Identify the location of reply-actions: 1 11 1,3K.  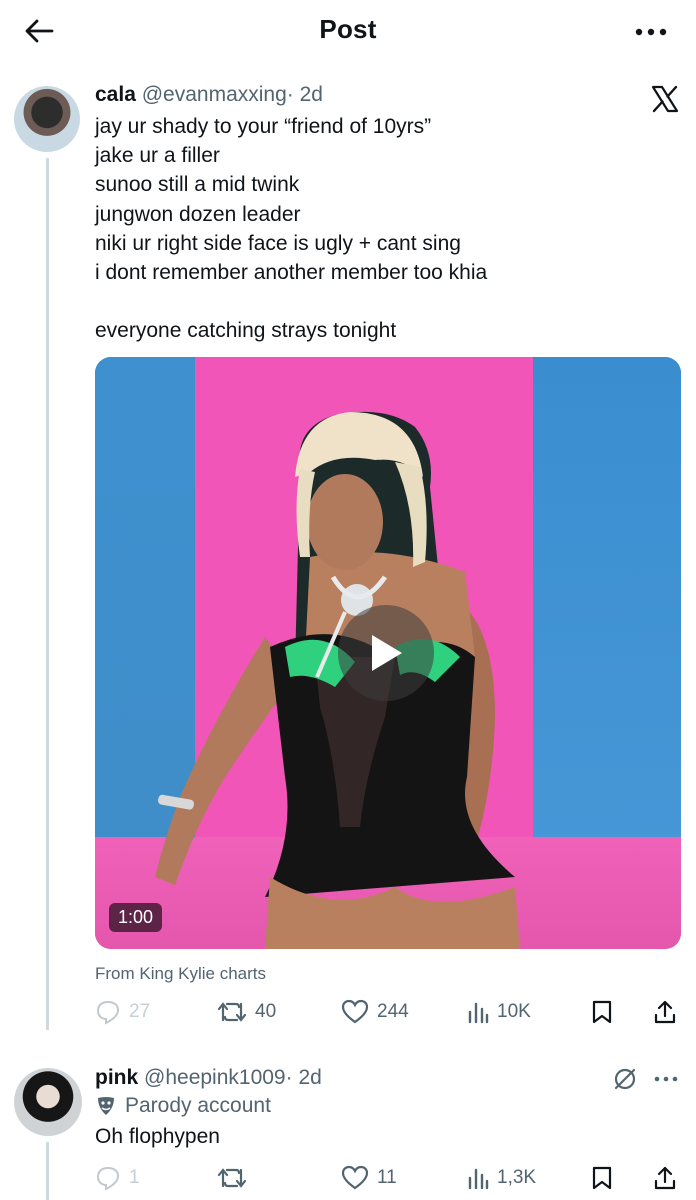
(388, 1178).